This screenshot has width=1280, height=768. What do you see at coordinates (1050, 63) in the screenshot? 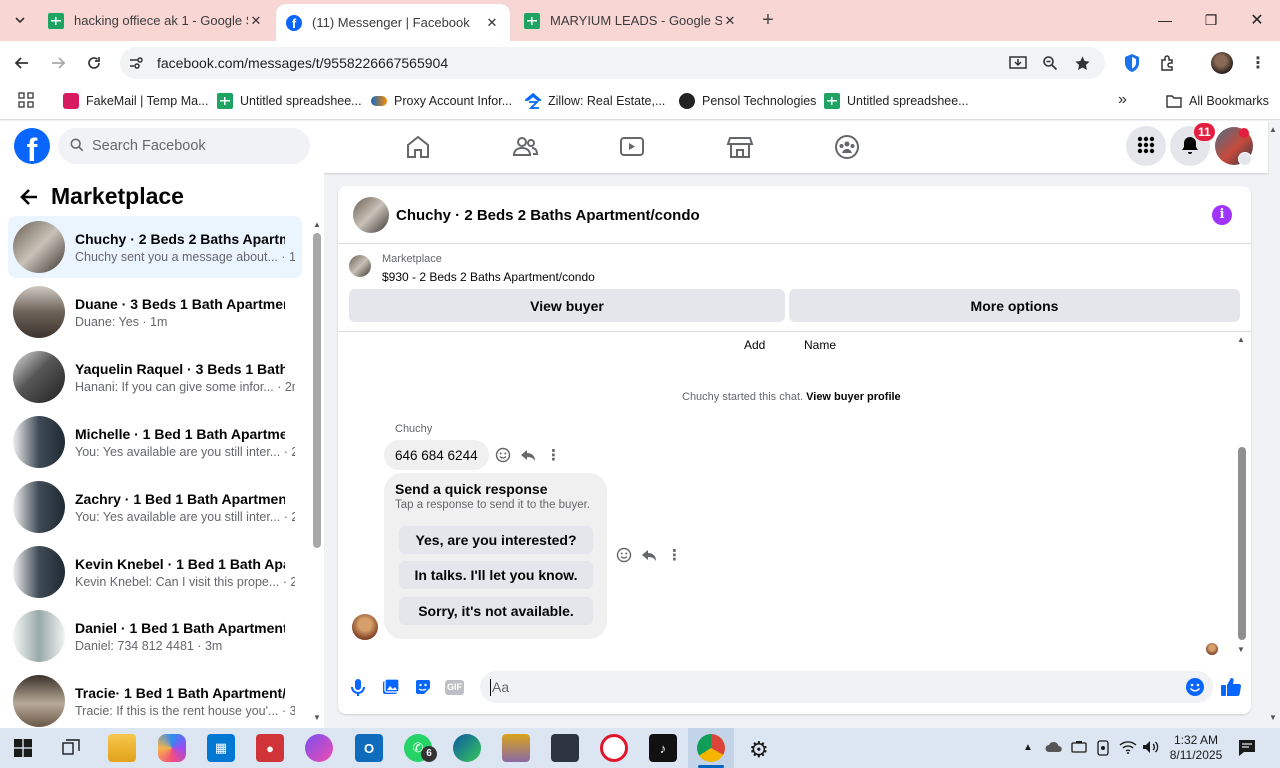
I see `zoom-icon` at bounding box center [1050, 63].